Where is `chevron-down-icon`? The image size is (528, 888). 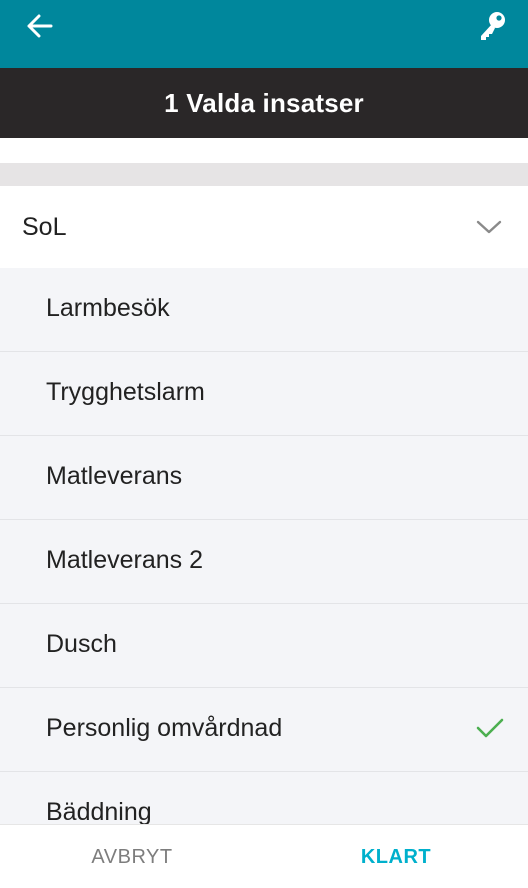
chevron-down-icon is located at coordinates (489, 227).